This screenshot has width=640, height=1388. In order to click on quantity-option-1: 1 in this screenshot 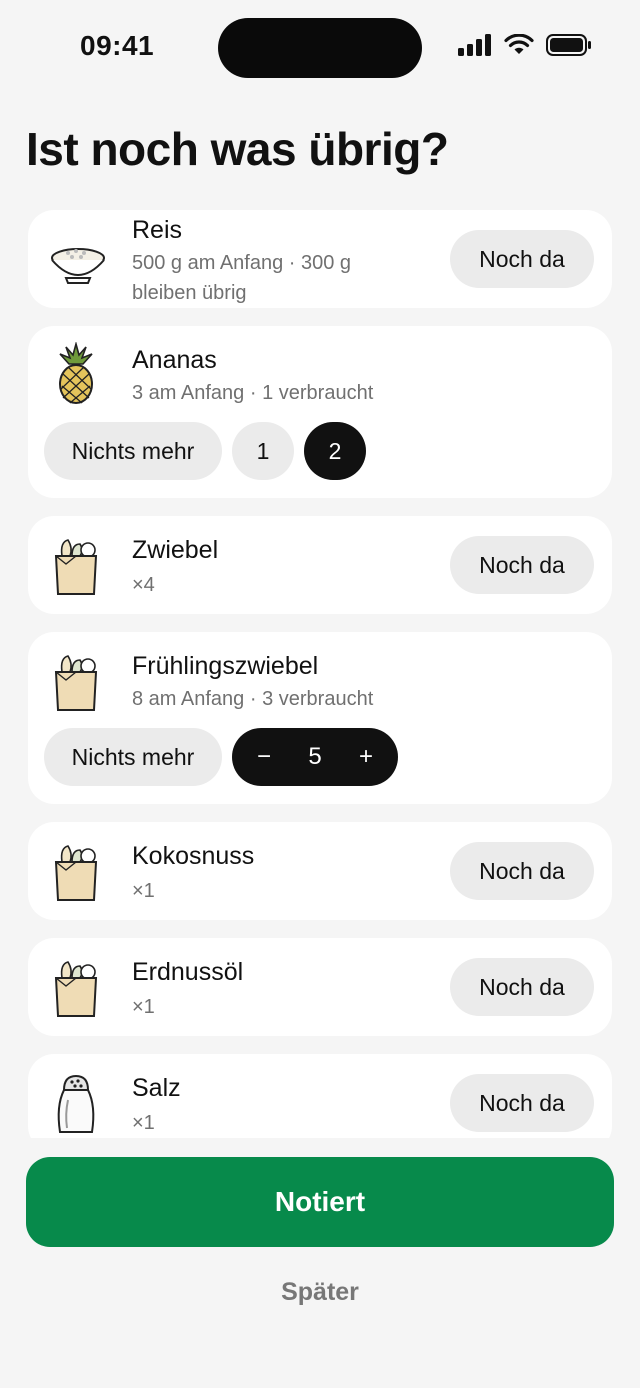, I will do `click(263, 451)`.